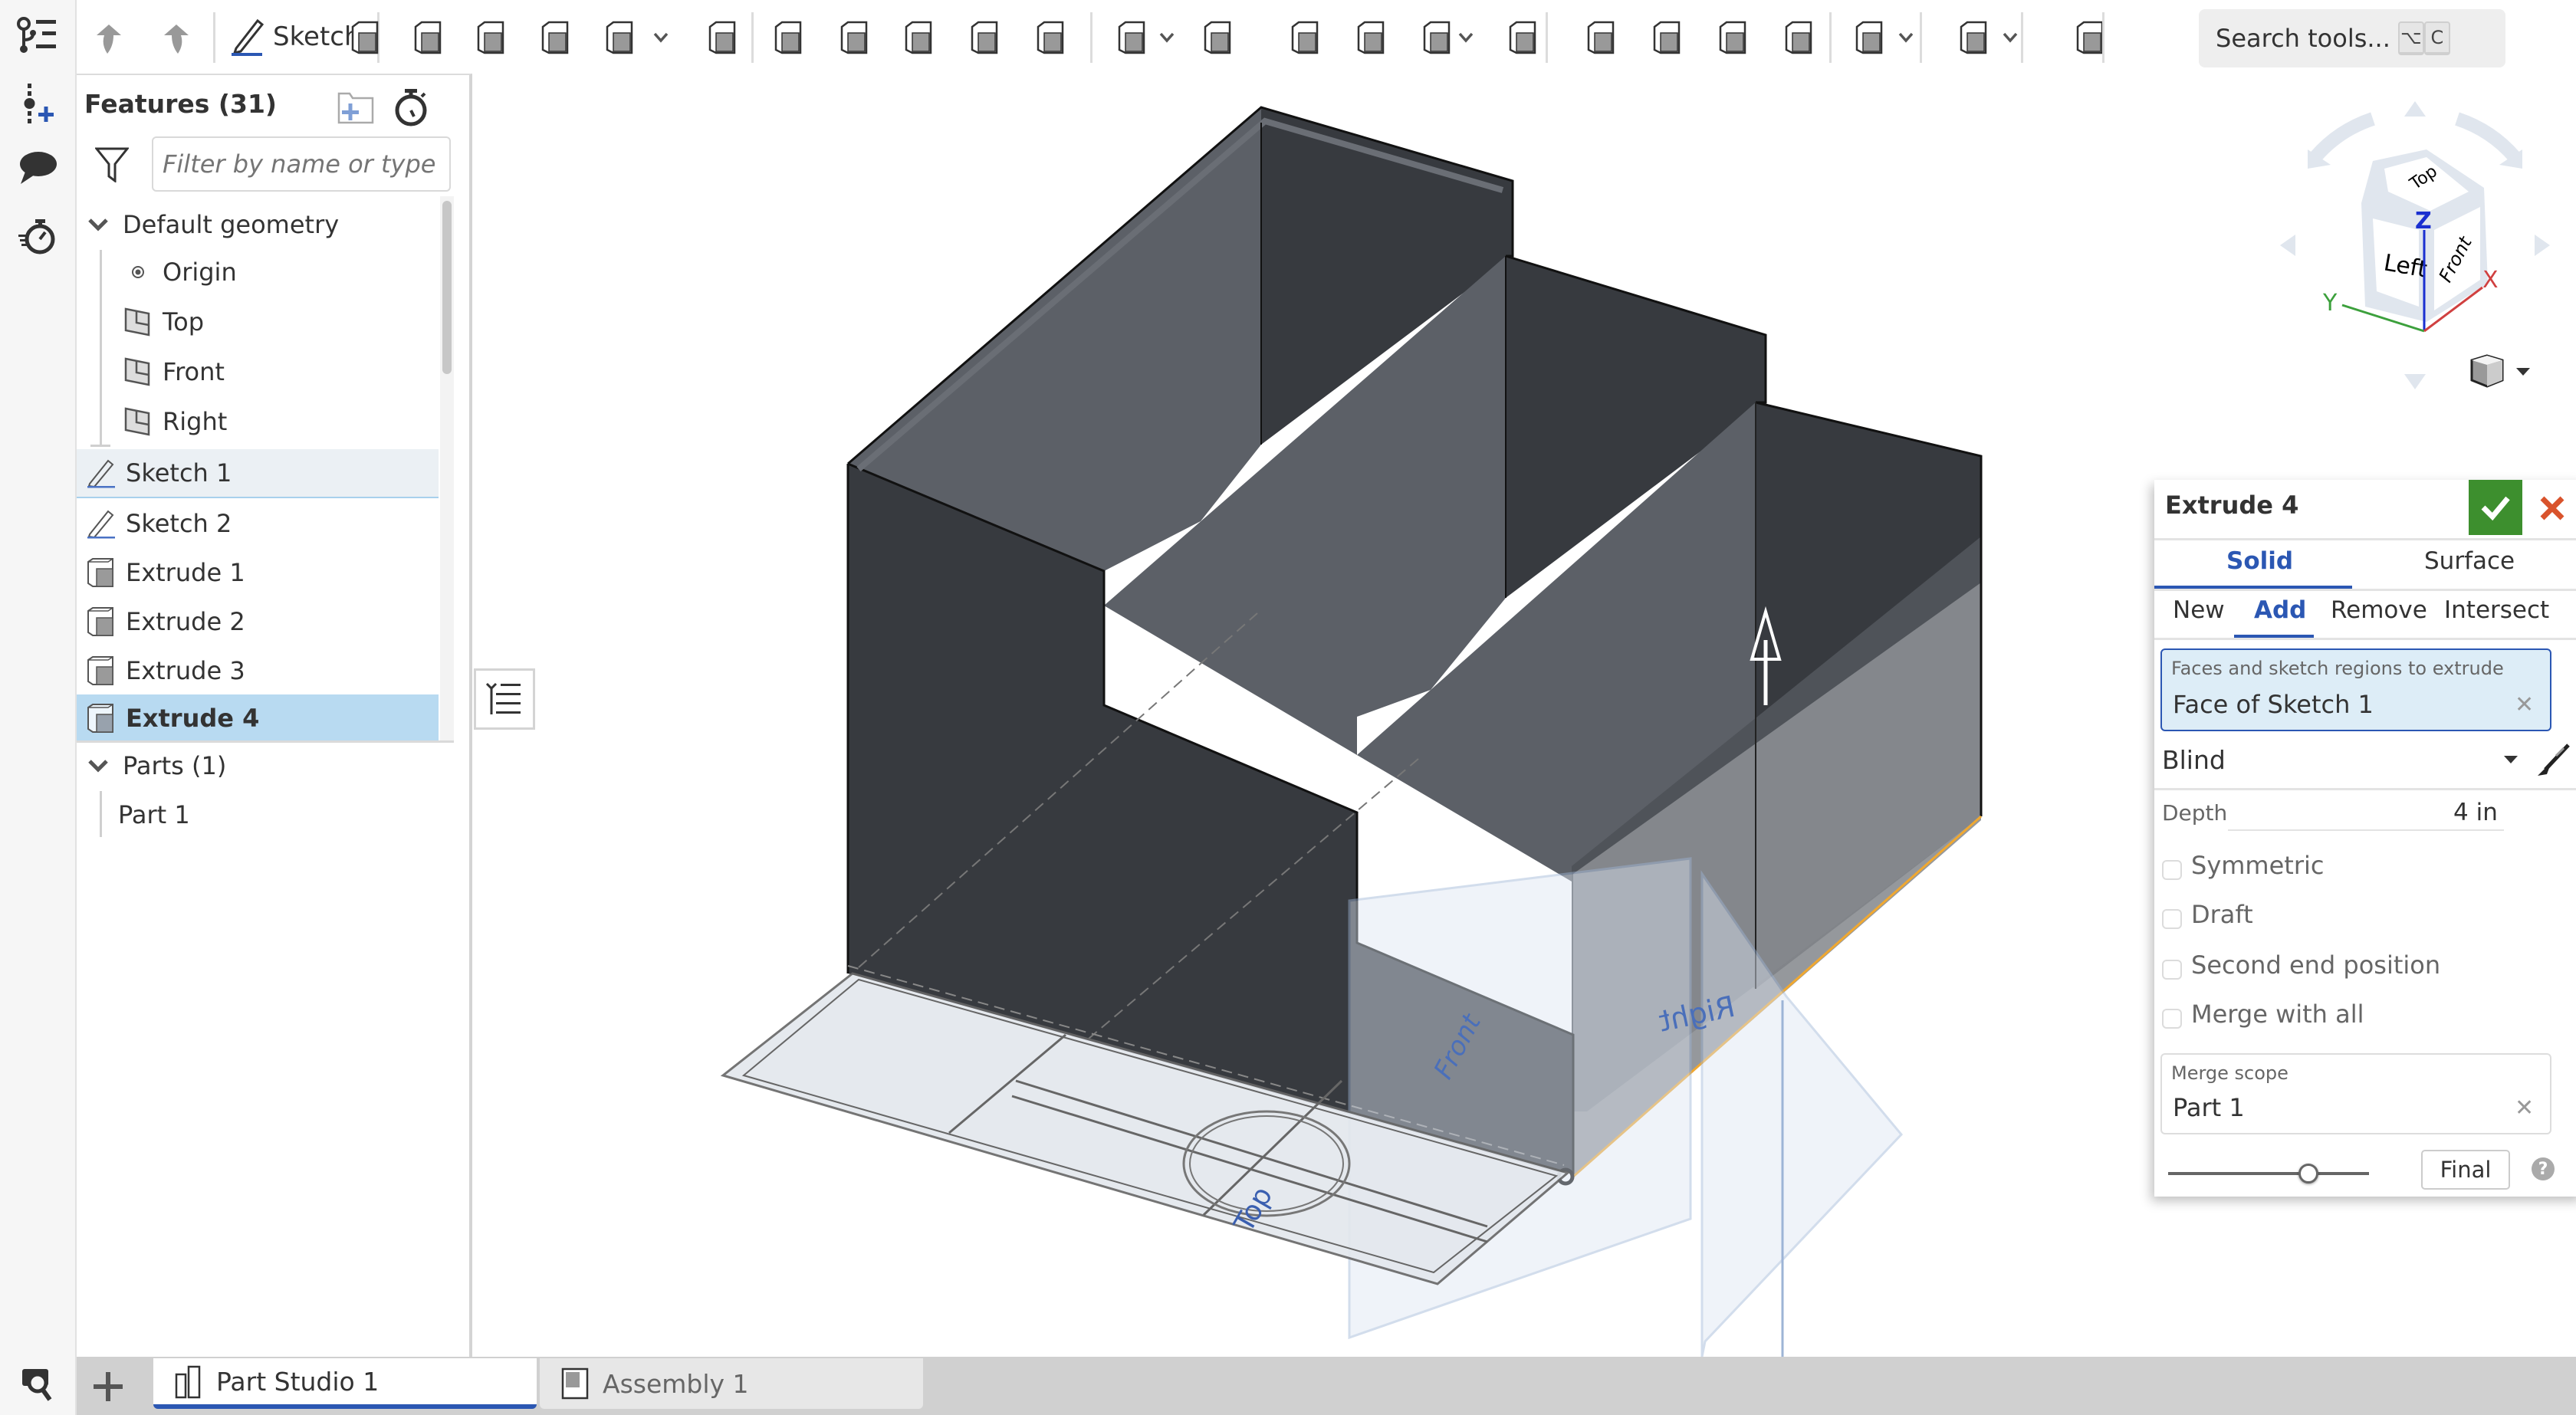 The width and height of the screenshot is (2576, 1415). I want to click on transform-tool-button, so click(1436, 38).